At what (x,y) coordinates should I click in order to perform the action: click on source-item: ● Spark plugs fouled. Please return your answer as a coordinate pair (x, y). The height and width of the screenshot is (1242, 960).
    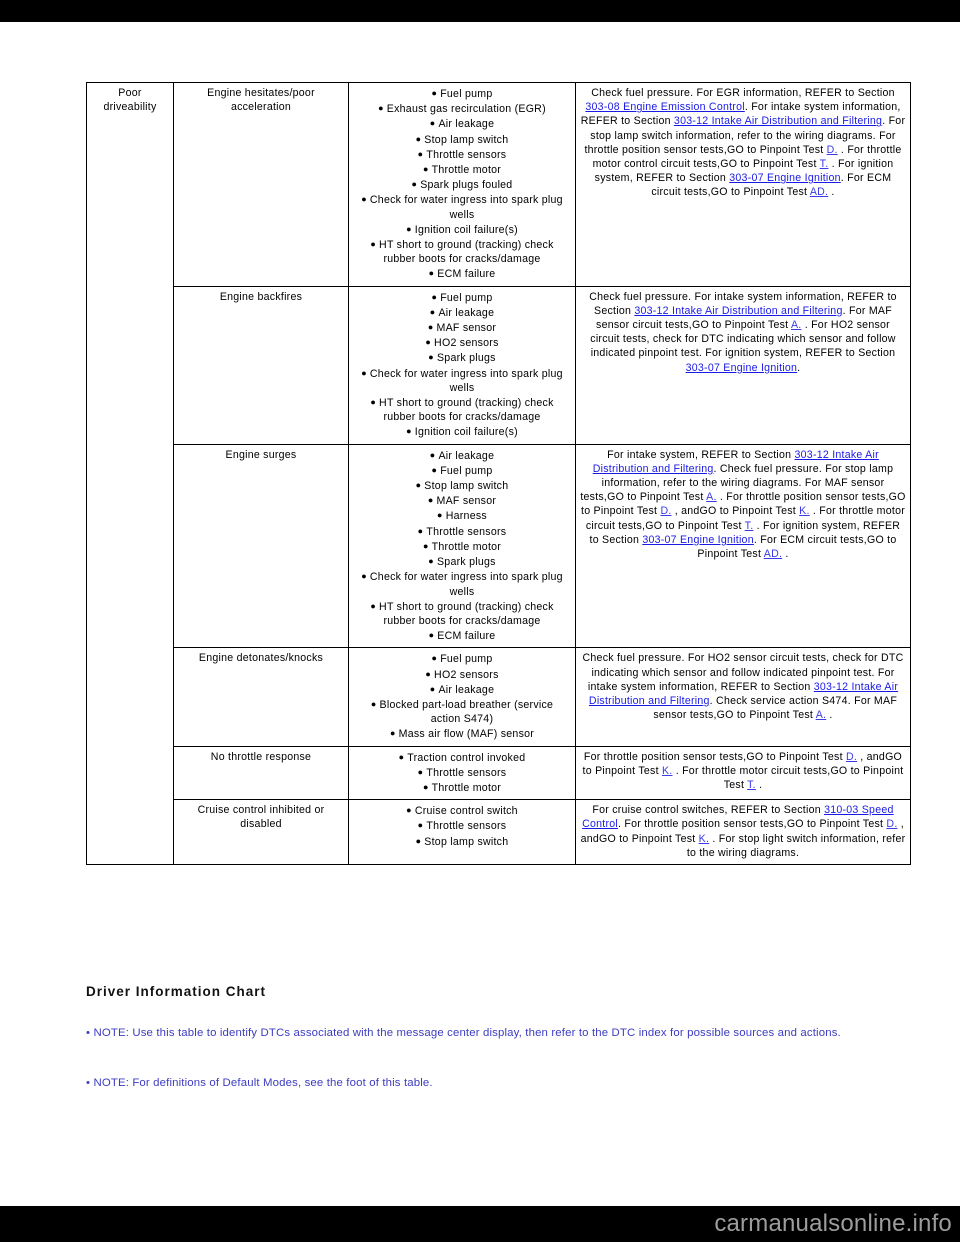
    Looking at the image, I should click on (462, 185).